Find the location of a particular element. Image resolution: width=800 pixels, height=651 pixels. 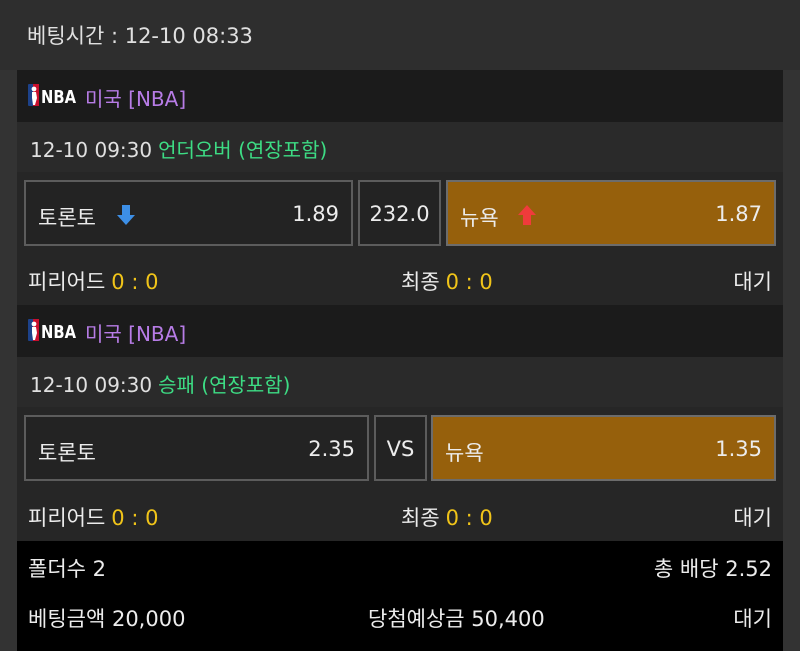

summary-row: 폴더수 2 총 배당 2.52 is located at coordinates (400, 566).